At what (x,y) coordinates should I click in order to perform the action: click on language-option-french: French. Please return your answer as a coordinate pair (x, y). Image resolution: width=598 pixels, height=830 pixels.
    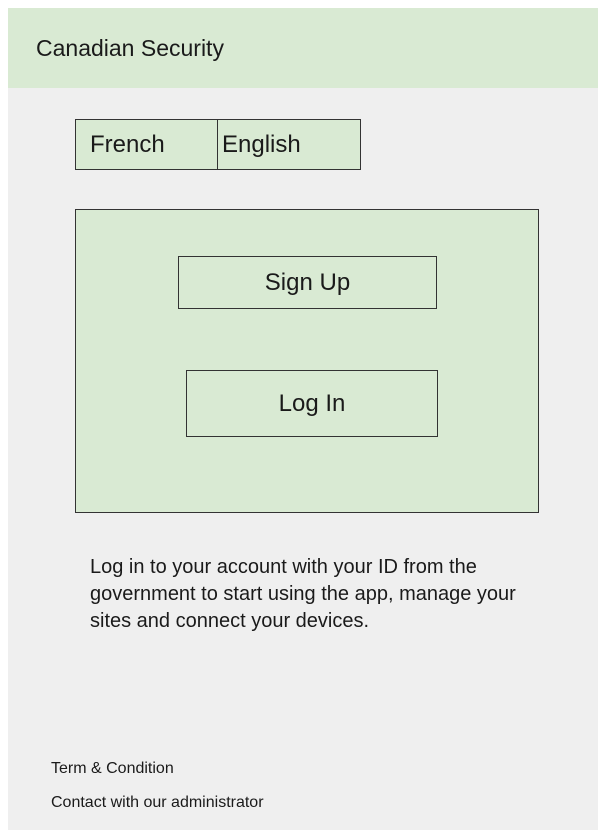
    Looking at the image, I should click on (147, 144).